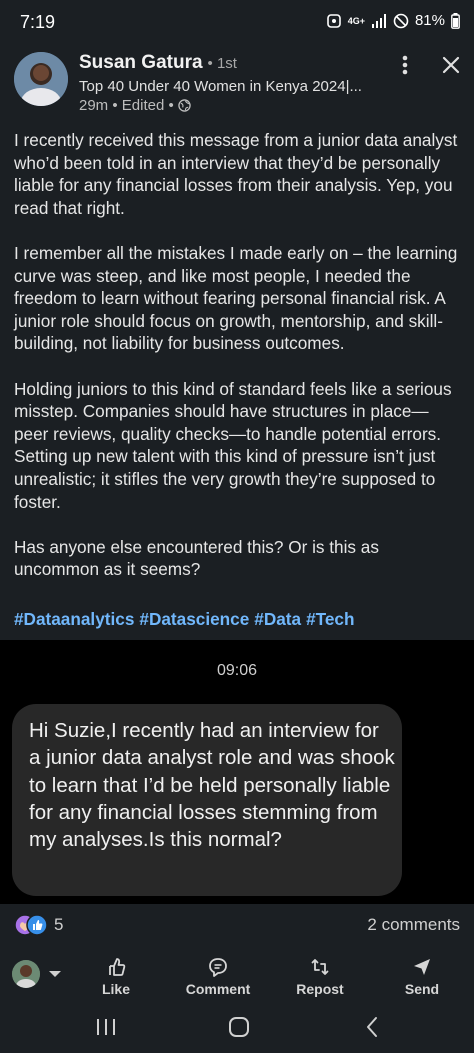 Image resolution: width=474 pixels, height=1053 pixels. What do you see at coordinates (41, 79) in the screenshot?
I see `author-avatar` at bounding box center [41, 79].